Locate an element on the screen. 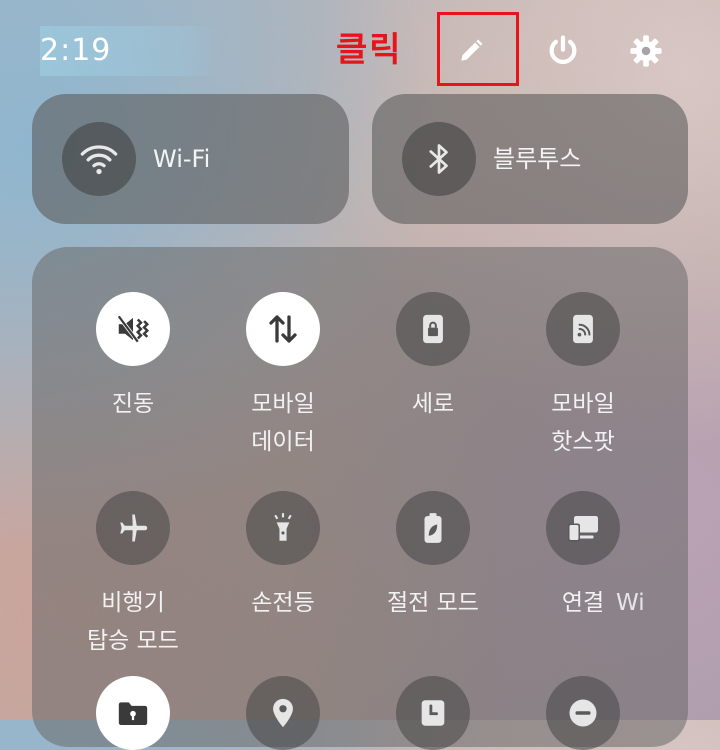 The width and height of the screenshot is (720, 750). settings-button is located at coordinates (646, 51).